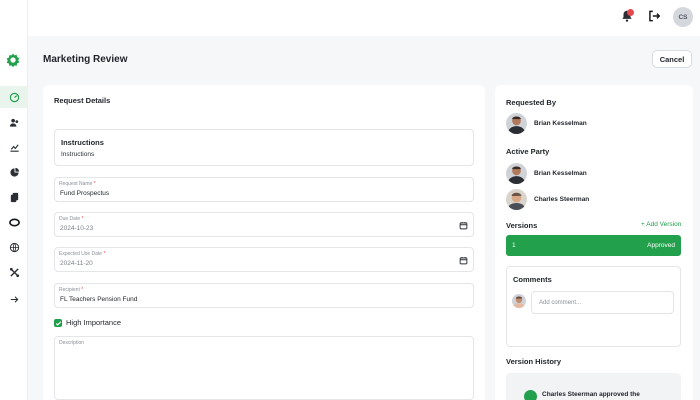 Image resolution: width=700 pixels, height=400 pixels. Describe the element at coordinates (99, 299) in the screenshot. I see `recipient-value: FL Teachers Pension Fund` at that location.